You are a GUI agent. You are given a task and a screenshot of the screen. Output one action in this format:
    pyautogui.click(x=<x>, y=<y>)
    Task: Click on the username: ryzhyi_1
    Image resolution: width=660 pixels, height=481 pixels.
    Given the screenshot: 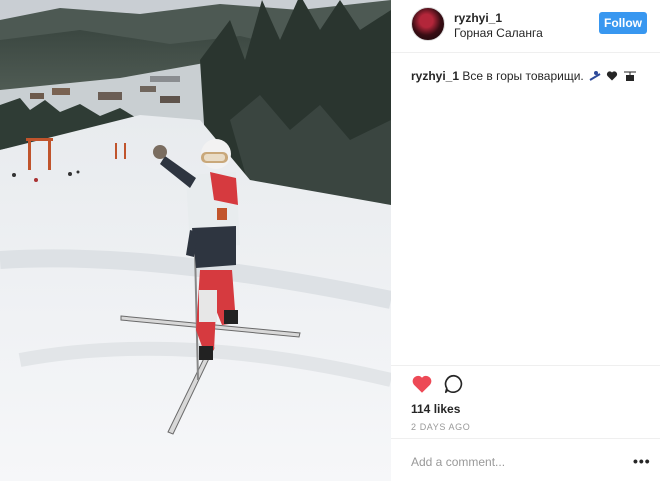 What is the action you would take?
    pyautogui.click(x=478, y=18)
    